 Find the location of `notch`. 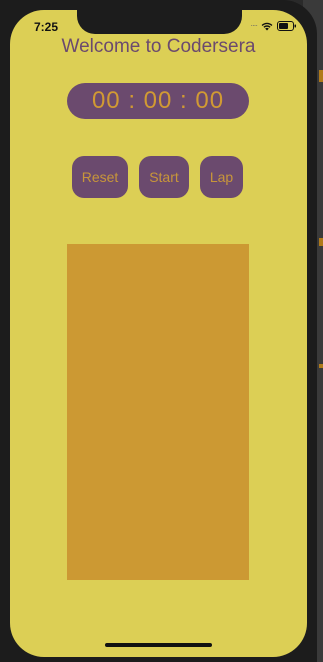

notch is located at coordinates (159, 22).